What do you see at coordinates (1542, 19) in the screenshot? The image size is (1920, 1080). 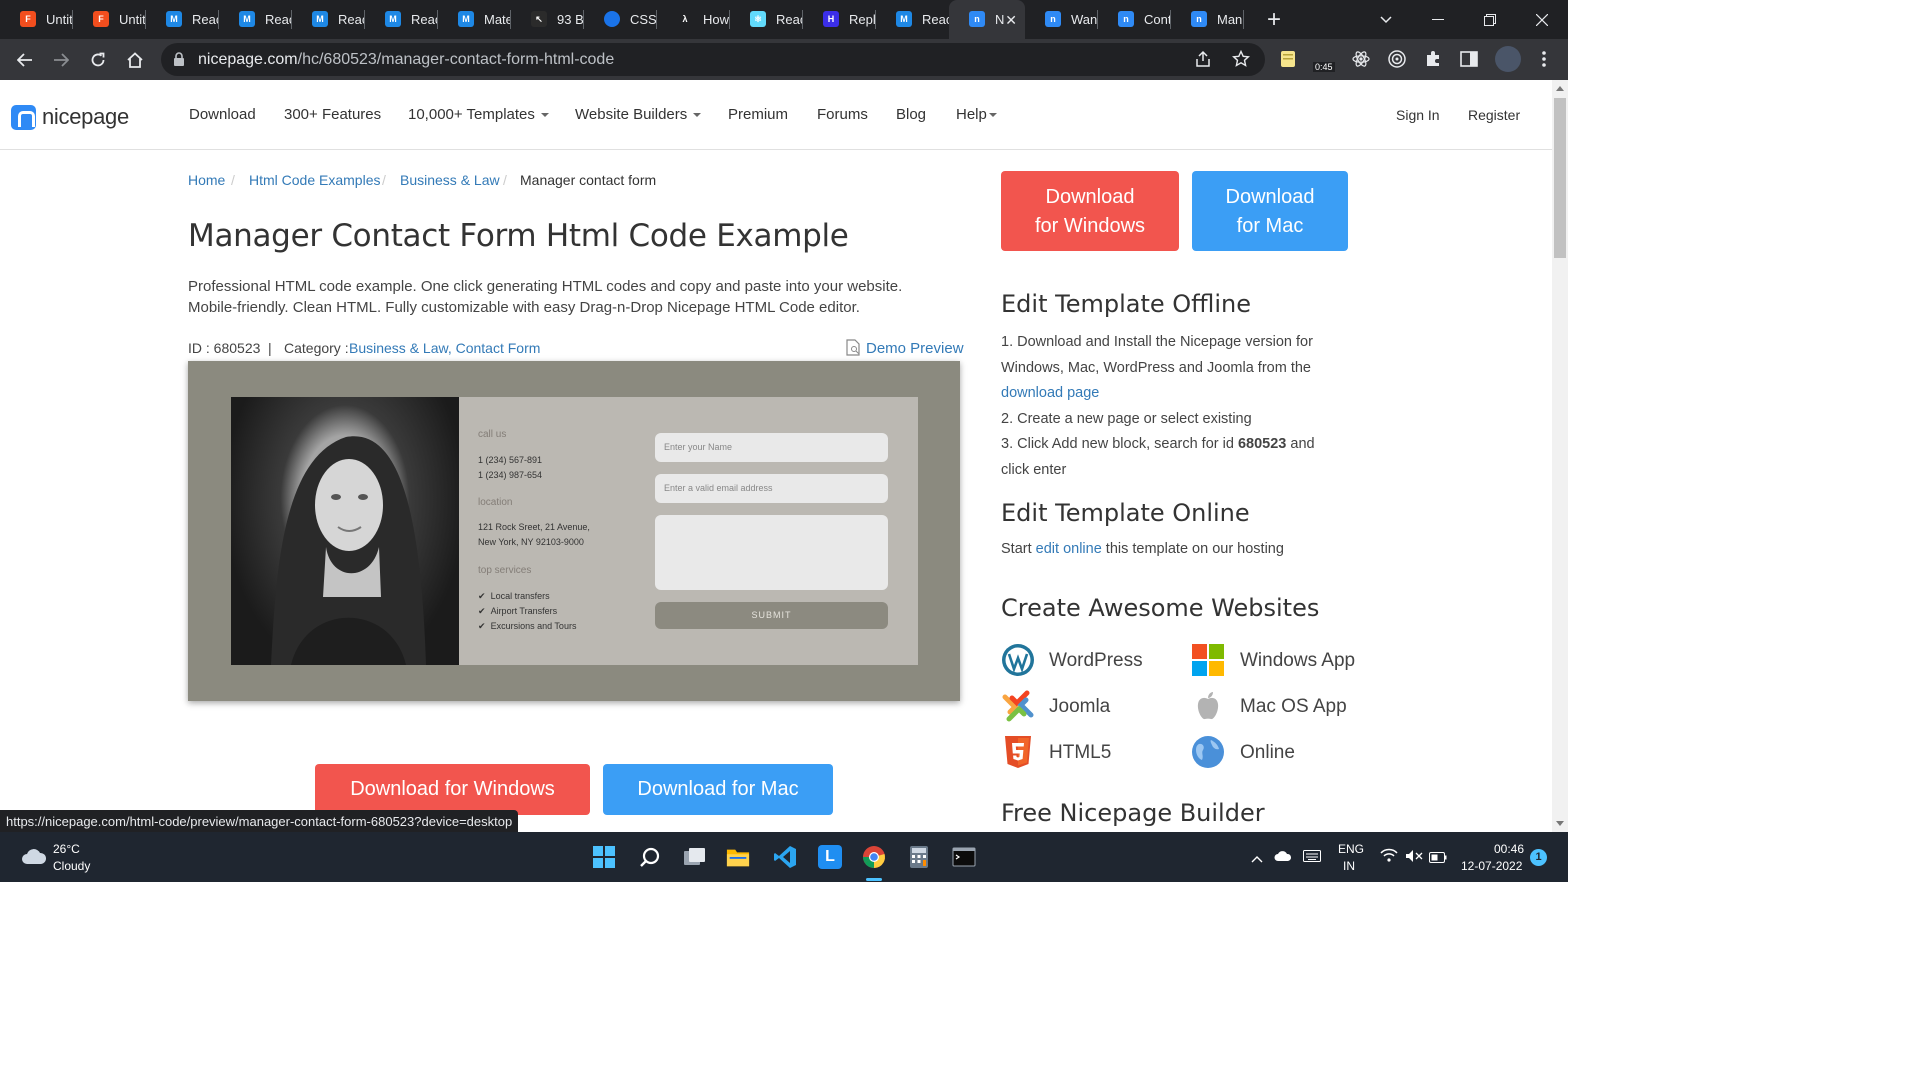 I see `close-window-button` at bounding box center [1542, 19].